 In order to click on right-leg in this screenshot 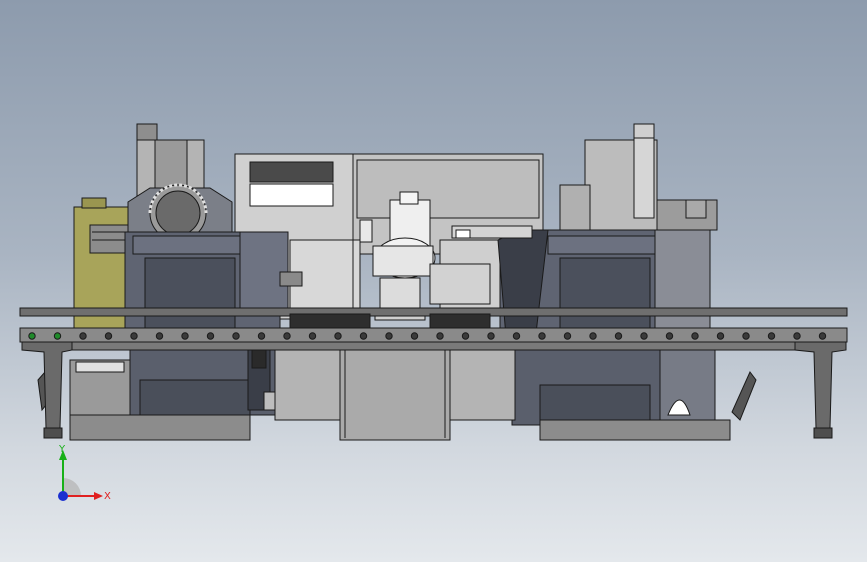, I will do `click(820, 390)`.